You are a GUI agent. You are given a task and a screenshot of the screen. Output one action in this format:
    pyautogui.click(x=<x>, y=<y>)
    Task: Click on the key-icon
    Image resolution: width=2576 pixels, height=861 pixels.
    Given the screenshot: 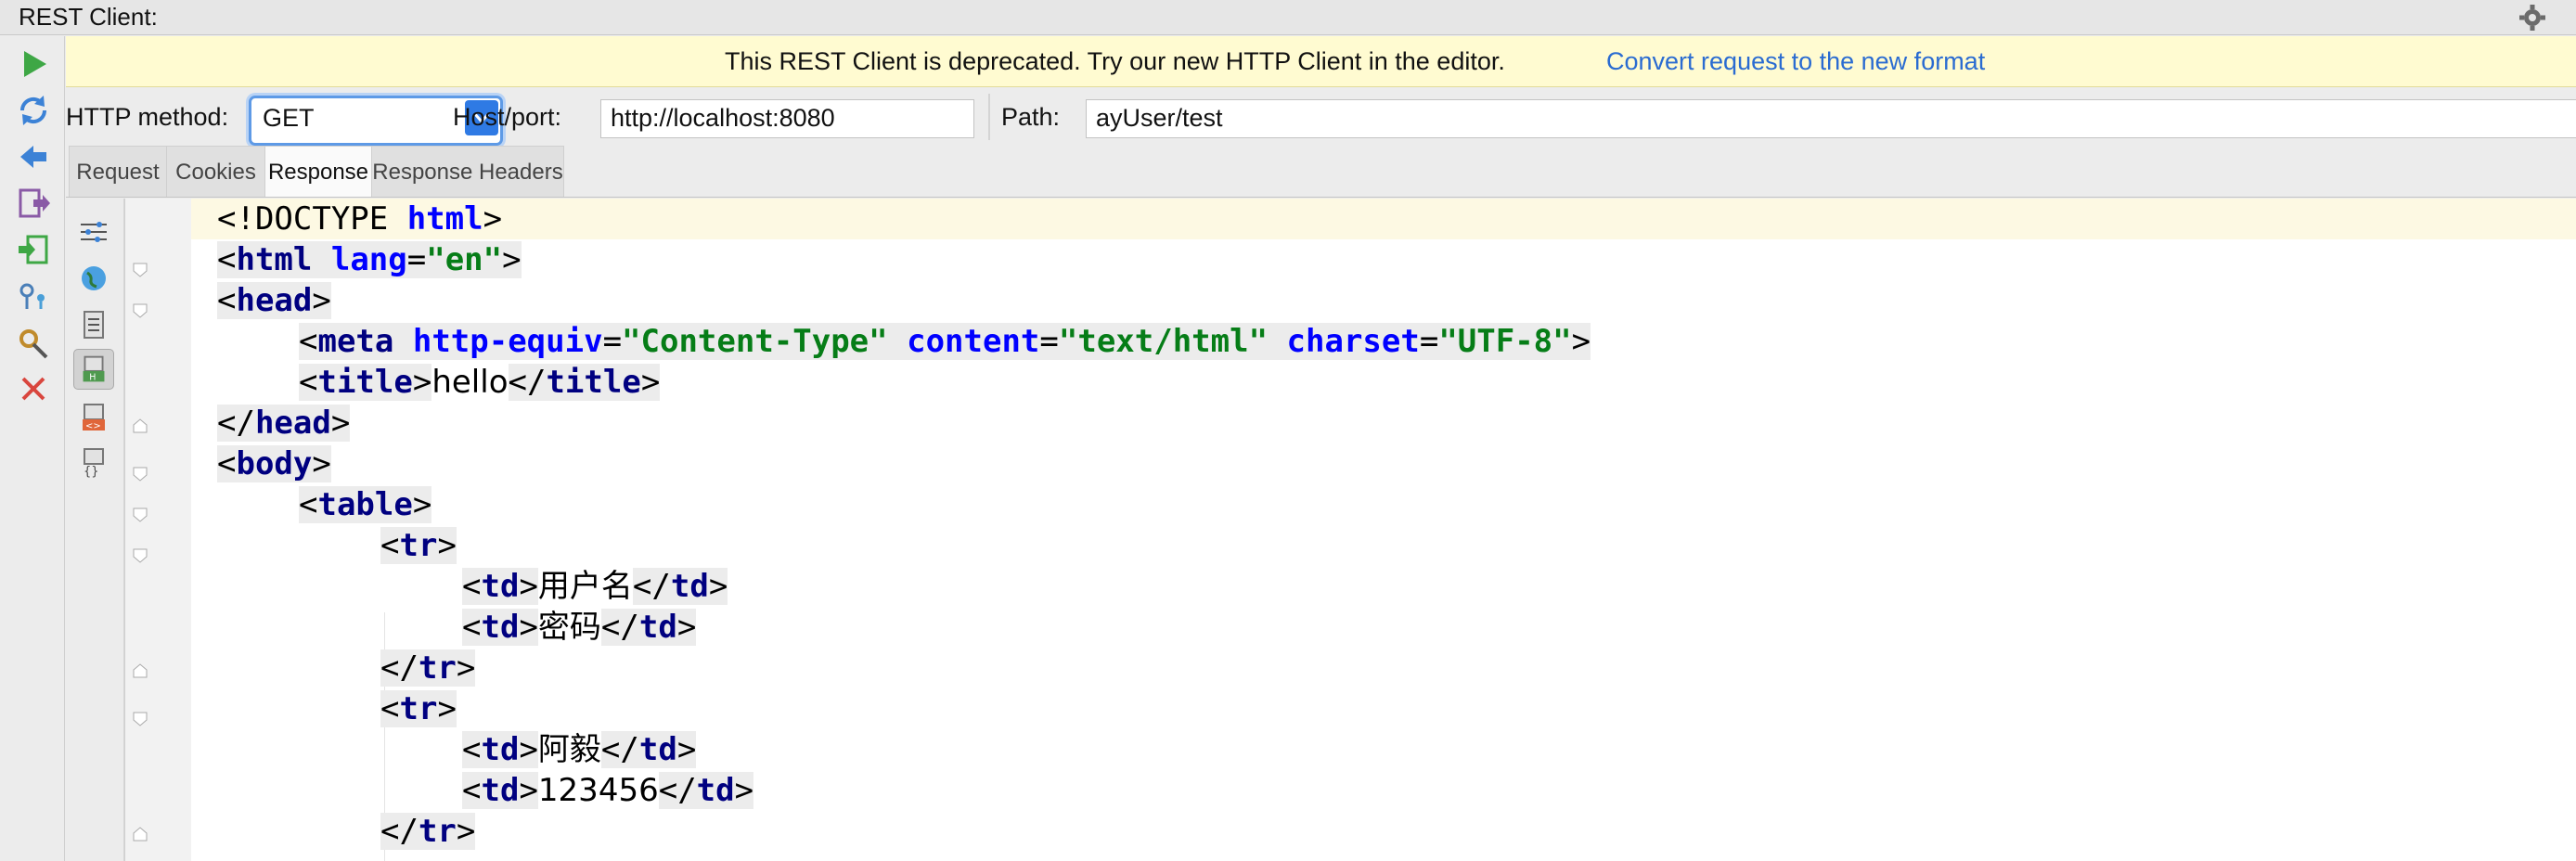 What is the action you would take?
    pyautogui.click(x=33, y=296)
    